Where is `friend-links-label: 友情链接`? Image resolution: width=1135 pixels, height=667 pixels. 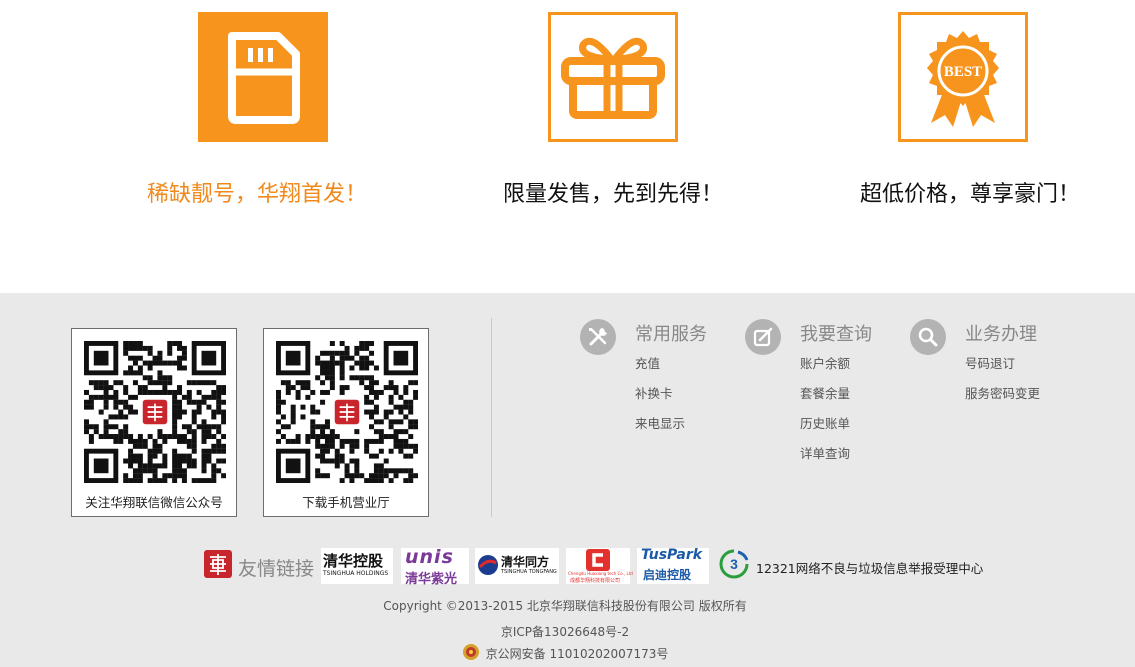
friend-links-label: 友情链接 is located at coordinates (276, 569).